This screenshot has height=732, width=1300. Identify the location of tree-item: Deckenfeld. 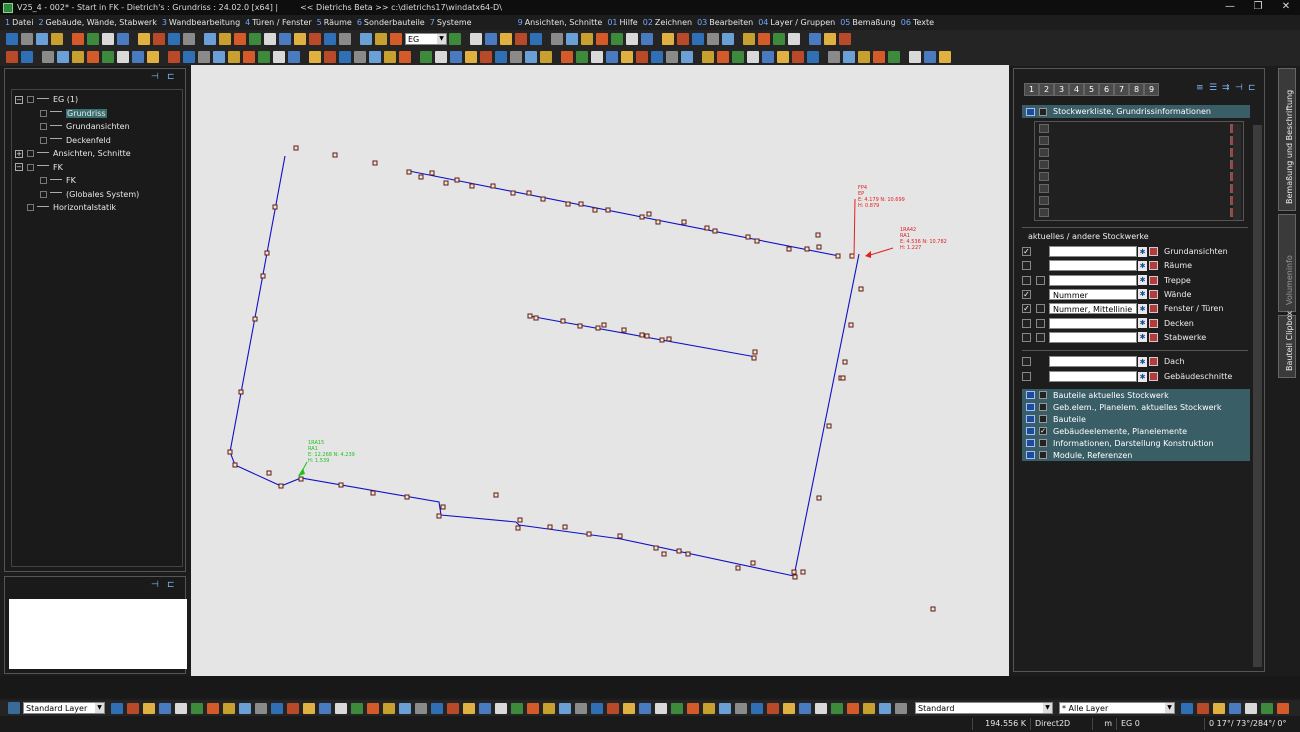
(97, 141).